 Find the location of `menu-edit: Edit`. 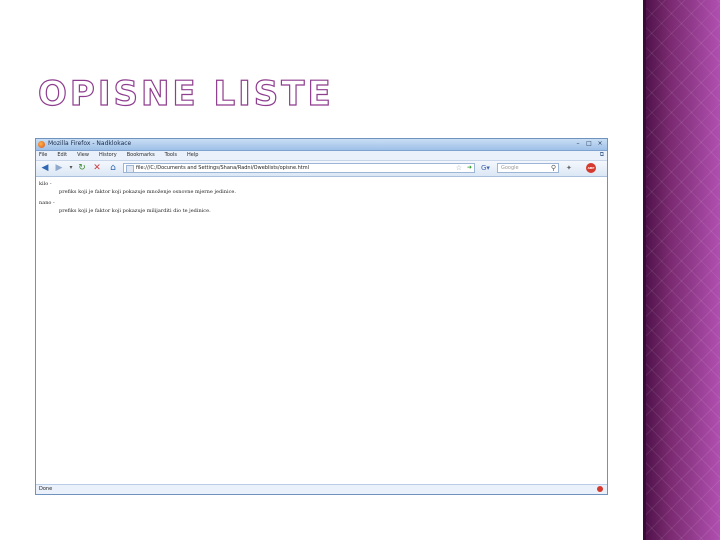

menu-edit: Edit is located at coordinates (62, 155).